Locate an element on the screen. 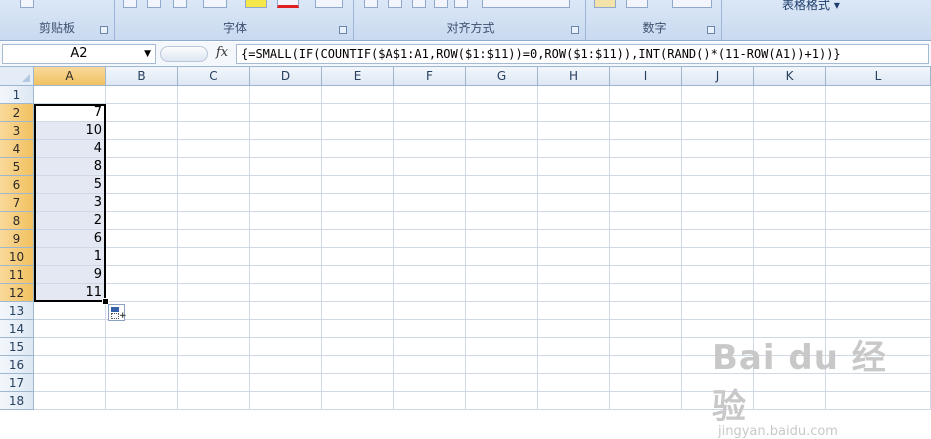 Image resolution: width=931 pixels, height=439 pixels. cell-b9 is located at coordinates (142, 239).